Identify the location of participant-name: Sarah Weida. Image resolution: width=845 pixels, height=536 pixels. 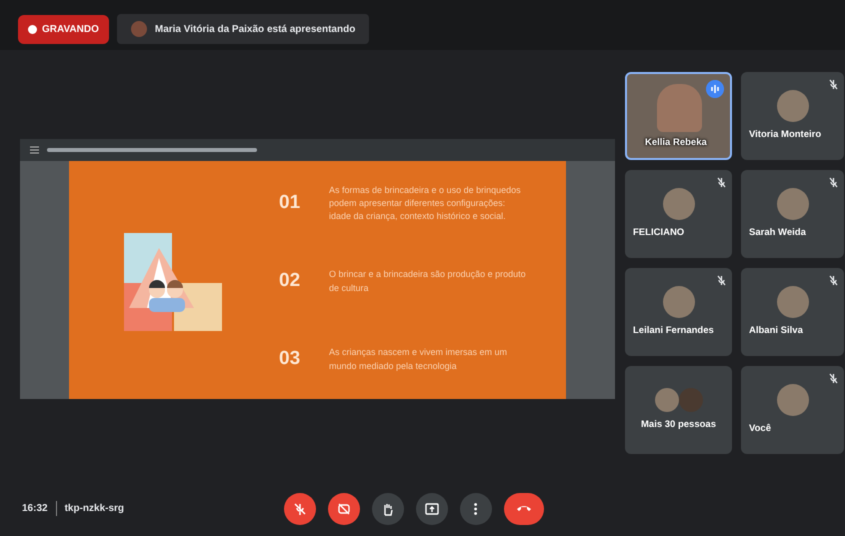
(777, 233).